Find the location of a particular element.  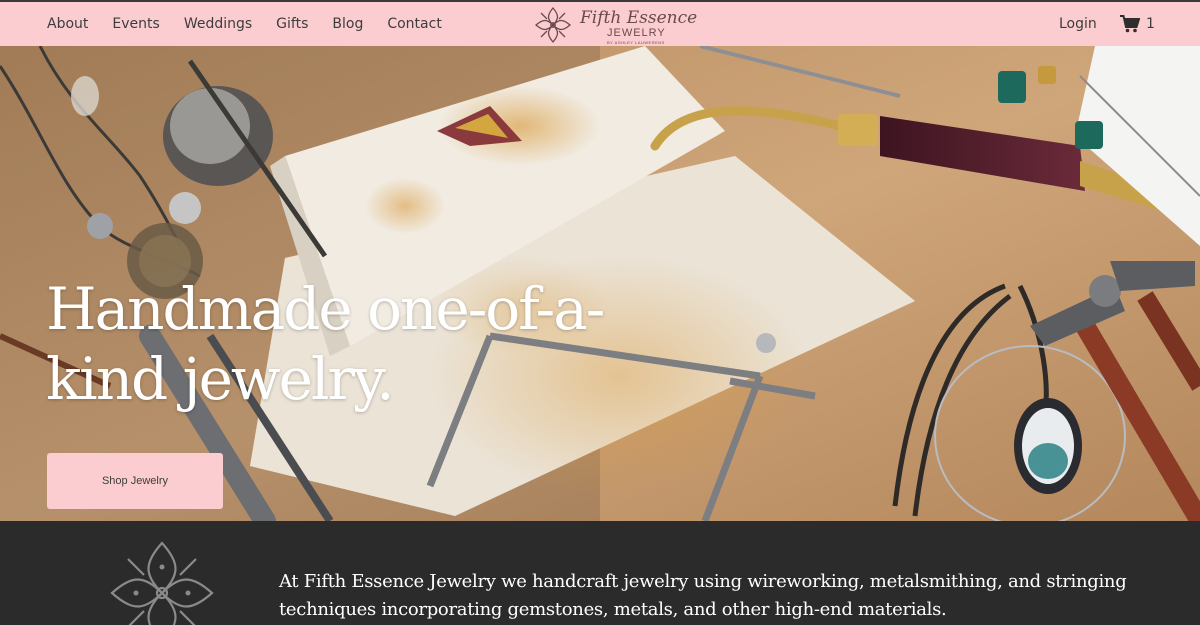

cart-count: 1 is located at coordinates (1150, 24).